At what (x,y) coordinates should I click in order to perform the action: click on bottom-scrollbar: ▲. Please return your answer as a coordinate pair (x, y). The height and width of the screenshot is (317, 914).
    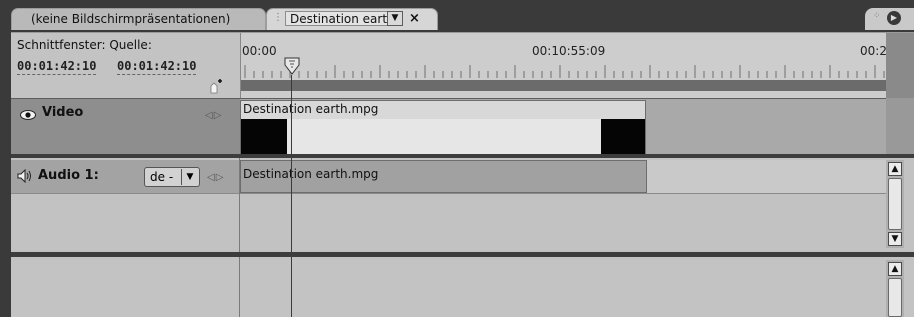
    Looking at the image, I should click on (895, 288).